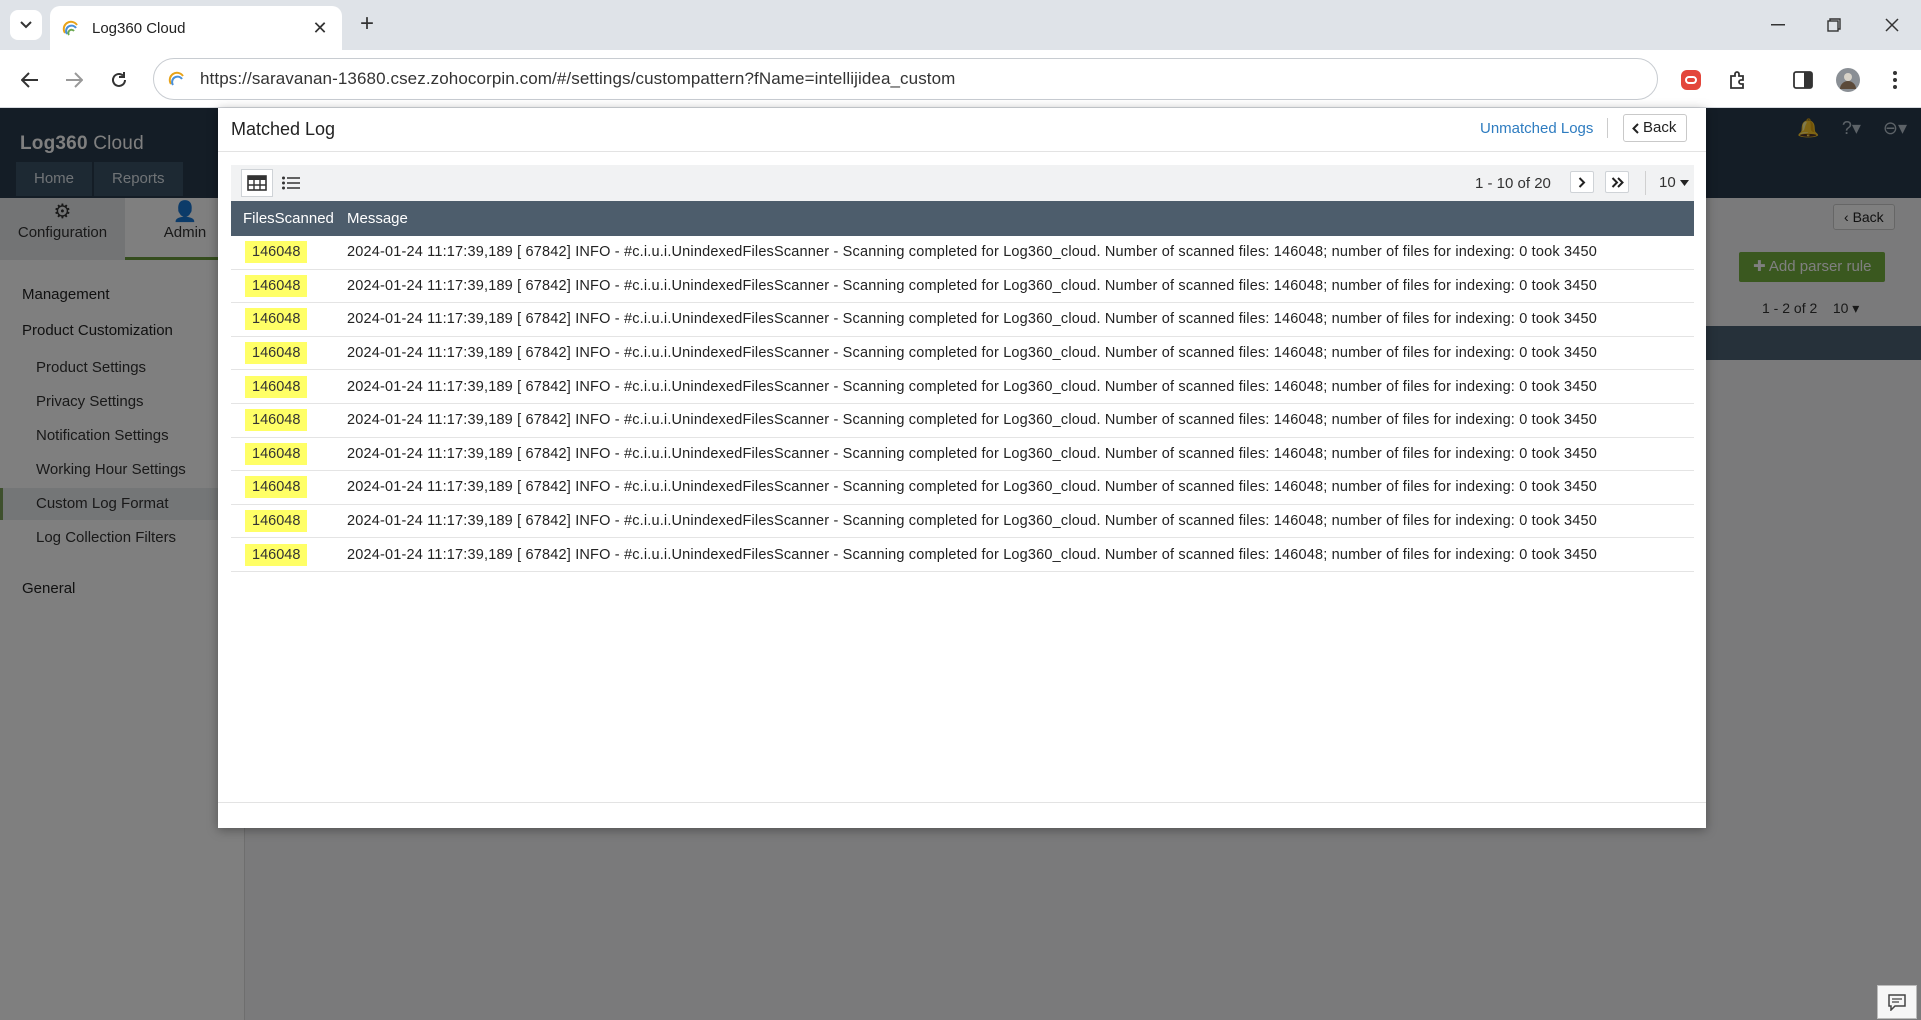 The image size is (1921, 1020). What do you see at coordinates (1660, 127) in the screenshot?
I see `dialog-back-label: Back` at bounding box center [1660, 127].